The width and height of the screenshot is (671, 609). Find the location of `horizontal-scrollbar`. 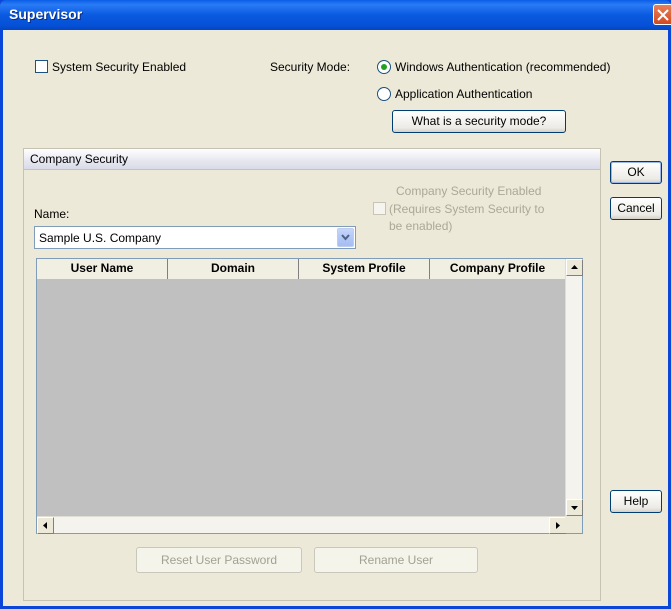

horizontal-scrollbar is located at coordinates (301, 525).